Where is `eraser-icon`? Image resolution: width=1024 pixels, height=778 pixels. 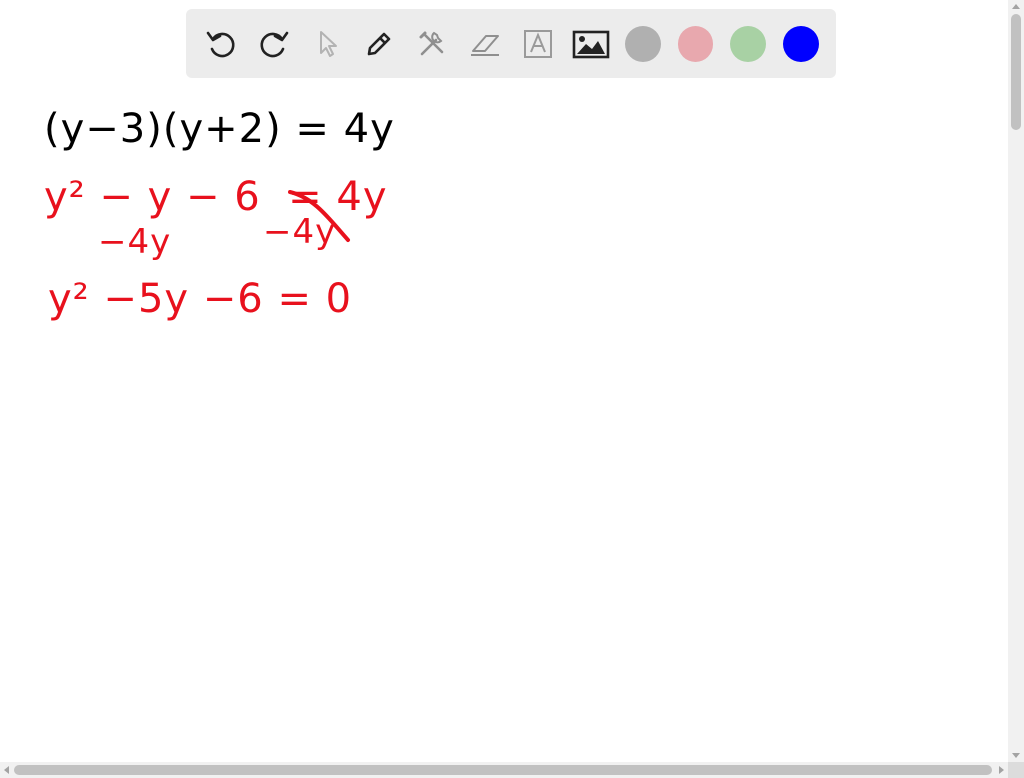 eraser-icon is located at coordinates (484, 45).